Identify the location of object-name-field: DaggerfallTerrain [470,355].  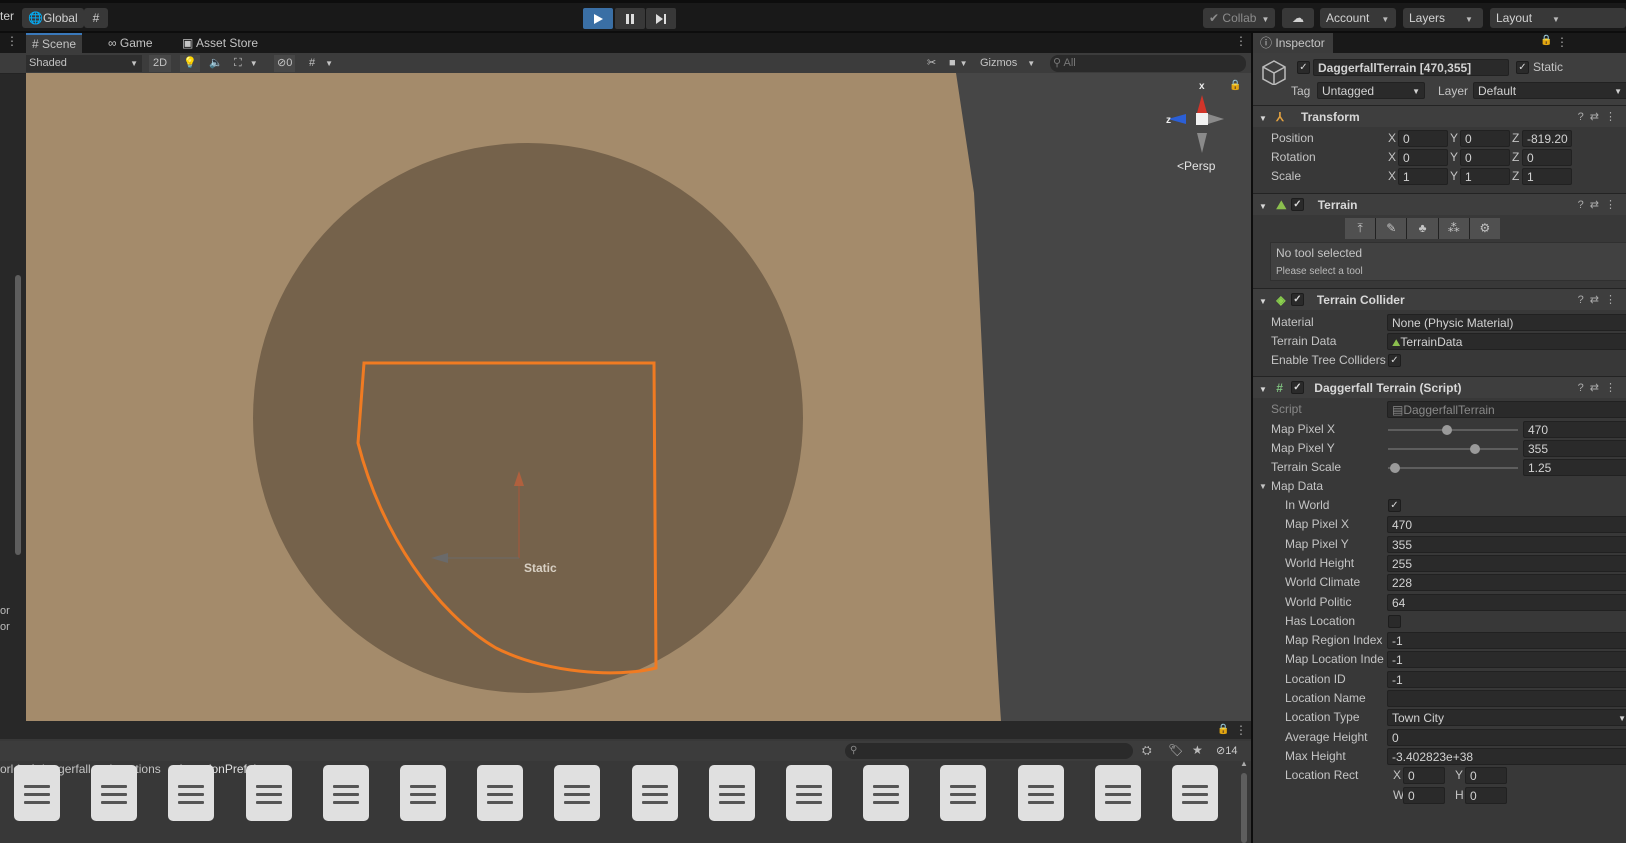
(1411, 67).